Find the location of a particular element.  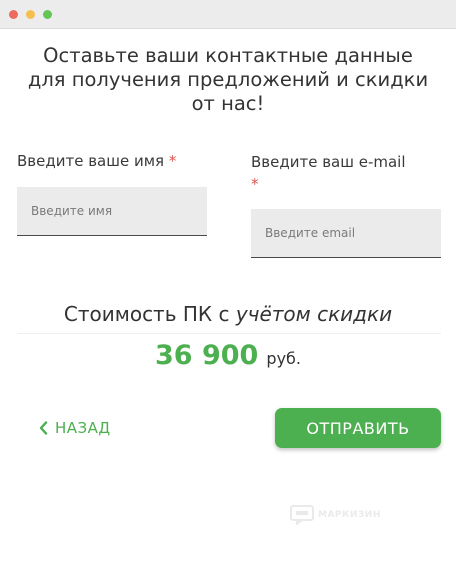

name-input is located at coordinates (112, 211).